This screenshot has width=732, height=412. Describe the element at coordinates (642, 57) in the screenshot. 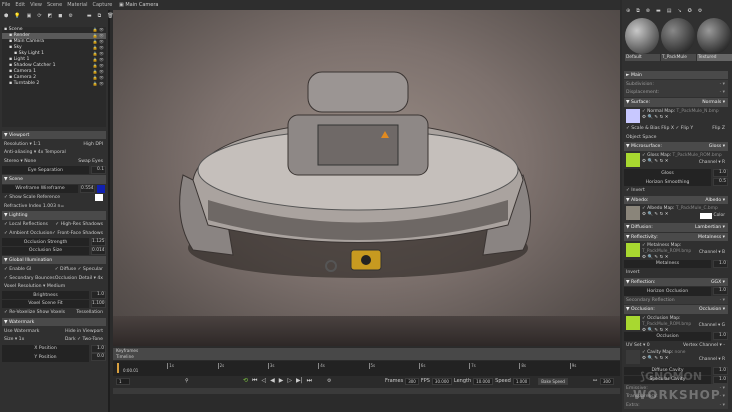

I see `material-label: Default` at that location.